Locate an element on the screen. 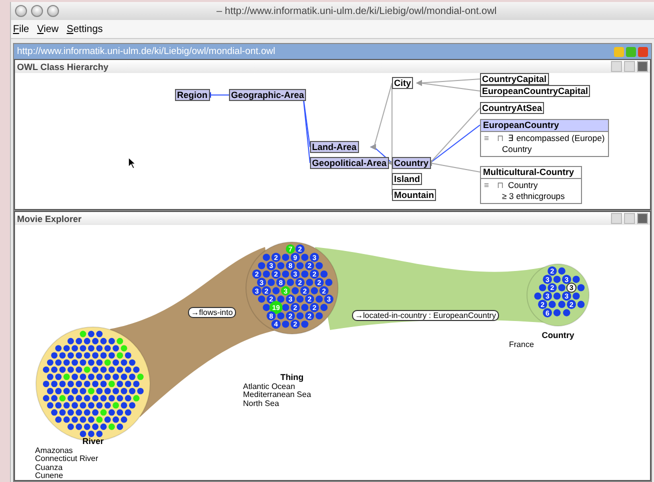 The height and width of the screenshot is (482, 654). panel-title: Movie Explorer is located at coordinates (49, 219).